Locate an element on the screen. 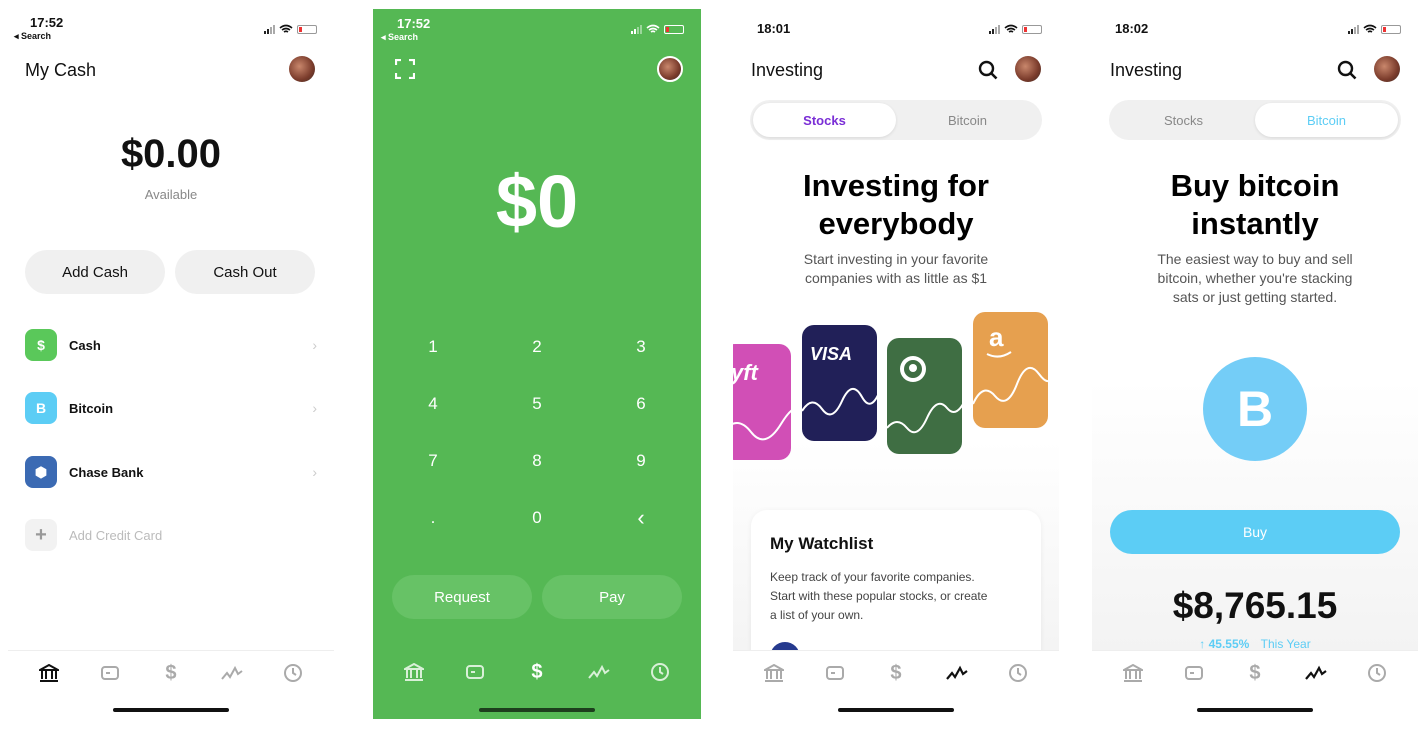 The image size is (1424, 734). account-row-cash: $ Cash › is located at coordinates (171, 345).